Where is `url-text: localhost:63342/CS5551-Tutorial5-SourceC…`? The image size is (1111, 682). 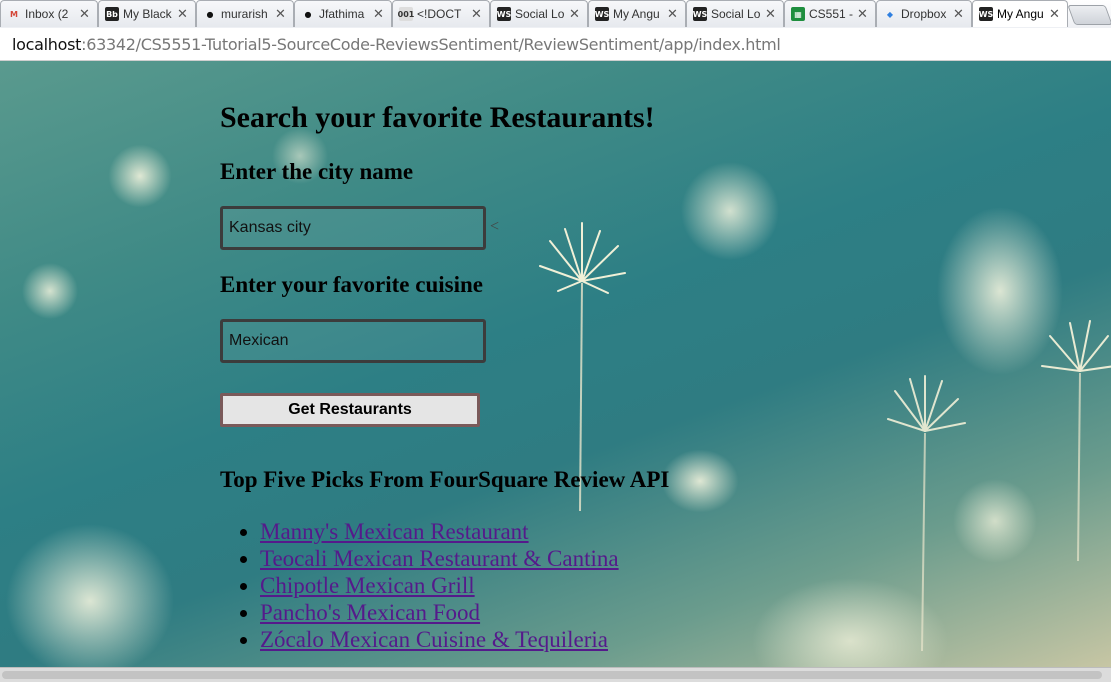 url-text: localhost:63342/CS5551-Tutorial5-SourceC… is located at coordinates (396, 44).